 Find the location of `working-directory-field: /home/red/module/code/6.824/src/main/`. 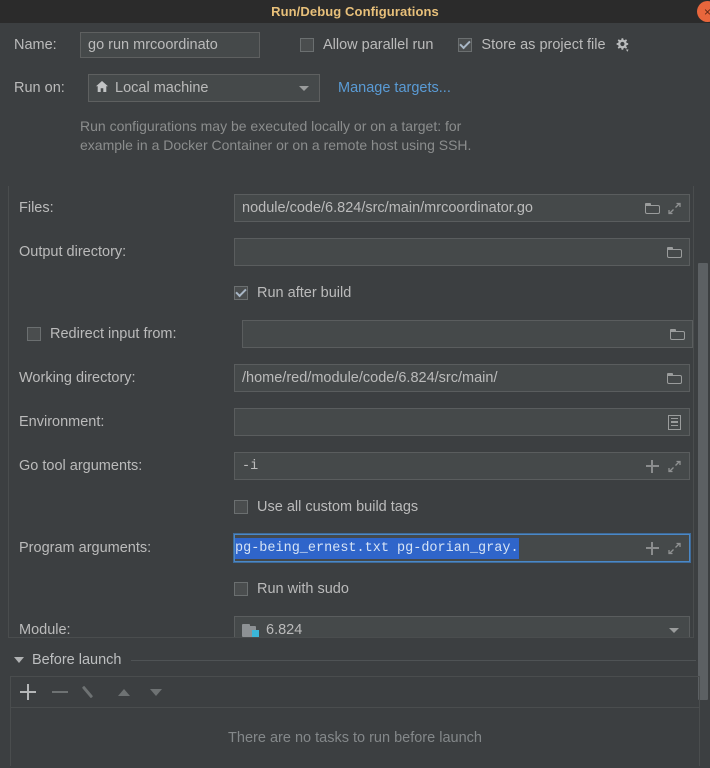

working-directory-field: /home/red/module/code/6.824/src/main/ is located at coordinates (462, 378).